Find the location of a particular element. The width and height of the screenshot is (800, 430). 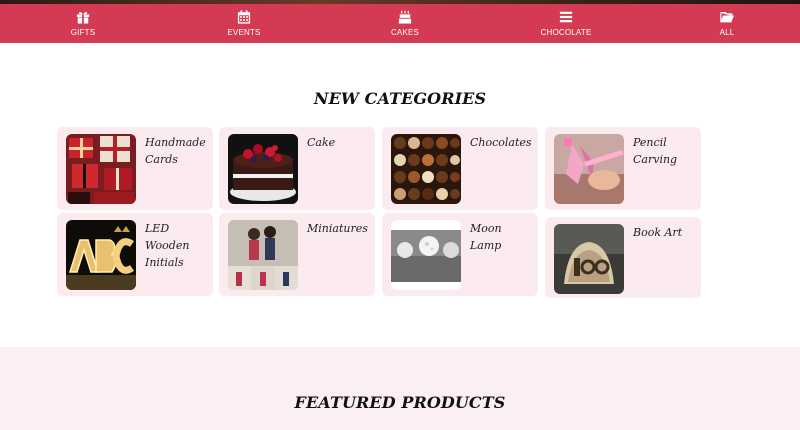

category-card-cake: Cake is located at coordinates (297, 168).